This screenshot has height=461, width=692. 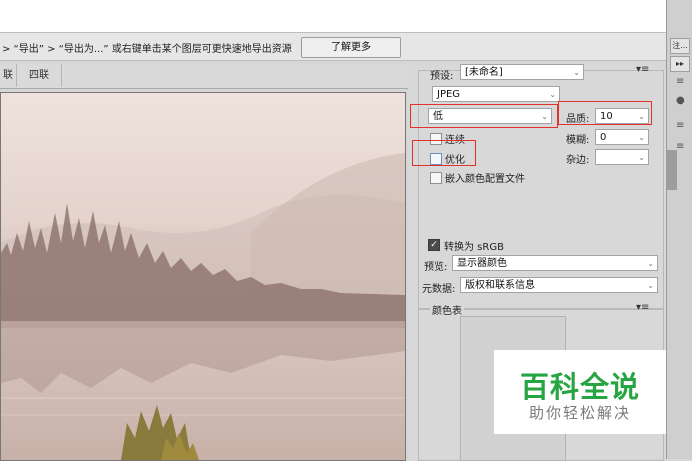 I want to click on preview-label: 预览:, so click(x=436, y=267).